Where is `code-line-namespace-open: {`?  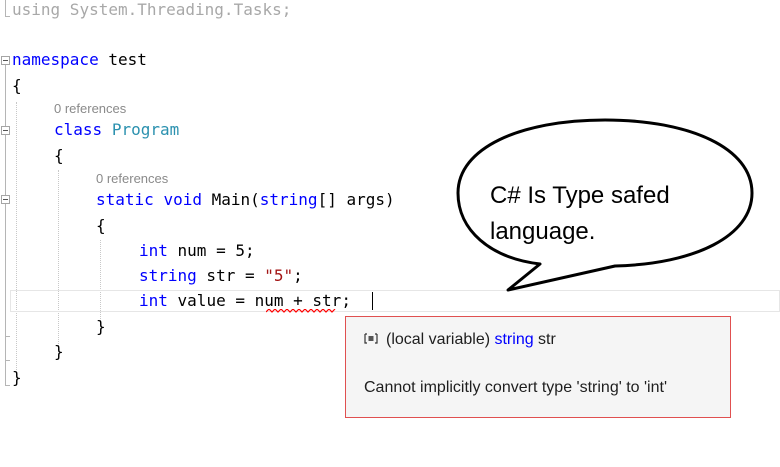
code-line-namespace-open: { is located at coordinates (17, 86).